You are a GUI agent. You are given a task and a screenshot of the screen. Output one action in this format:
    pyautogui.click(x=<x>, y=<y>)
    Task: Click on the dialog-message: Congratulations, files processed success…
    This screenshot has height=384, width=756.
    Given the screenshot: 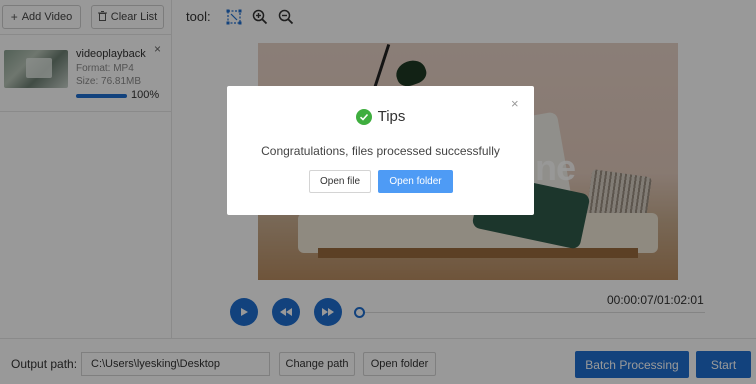 What is the action you would take?
    pyautogui.click(x=380, y=151)
    